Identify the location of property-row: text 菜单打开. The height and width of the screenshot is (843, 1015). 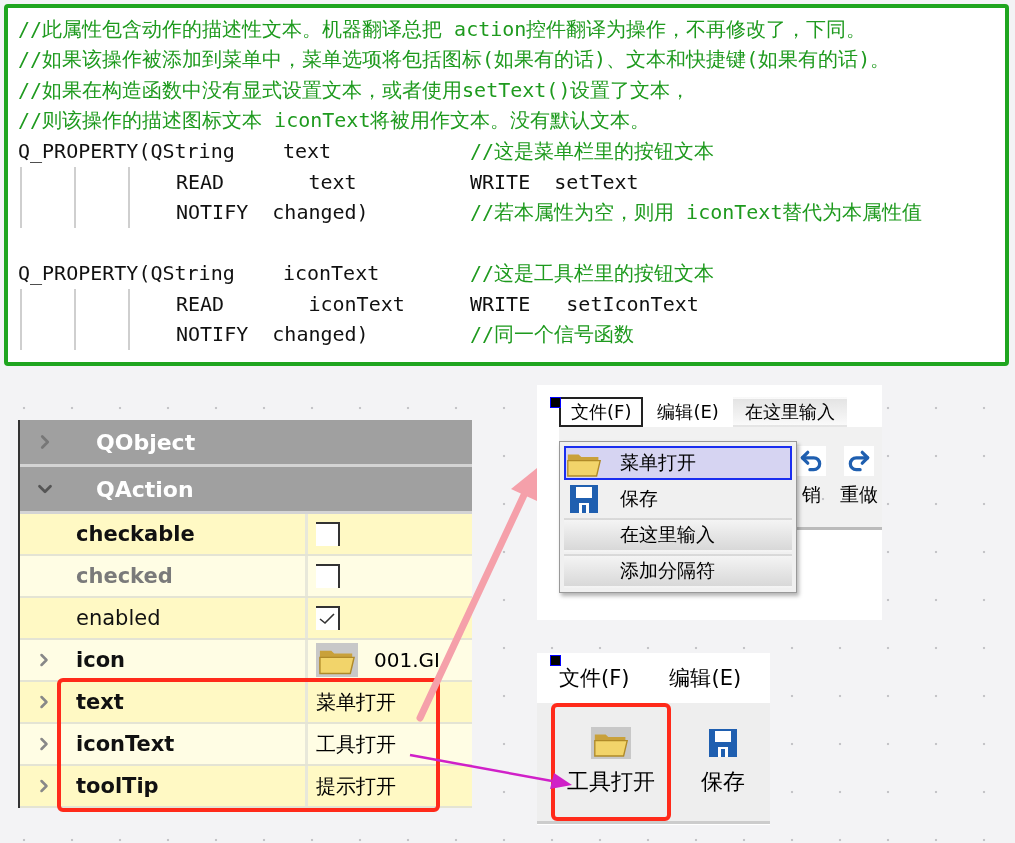
(246, 703).